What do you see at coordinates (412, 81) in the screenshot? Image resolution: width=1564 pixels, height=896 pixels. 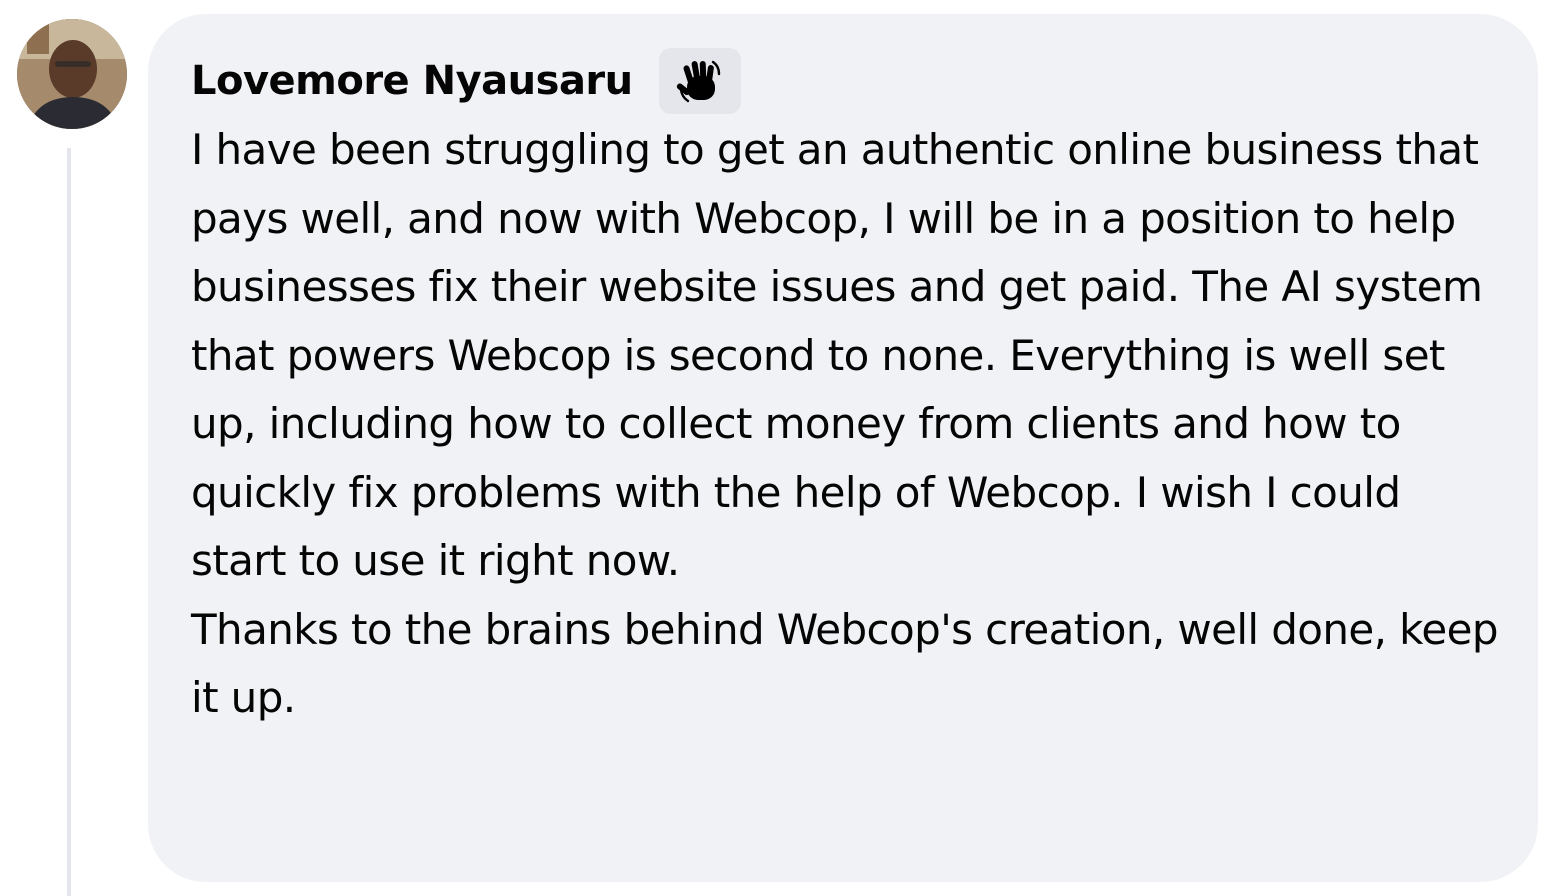 I see `author-name: Lovemore Nyausaru` at bounding box center [412, 81].